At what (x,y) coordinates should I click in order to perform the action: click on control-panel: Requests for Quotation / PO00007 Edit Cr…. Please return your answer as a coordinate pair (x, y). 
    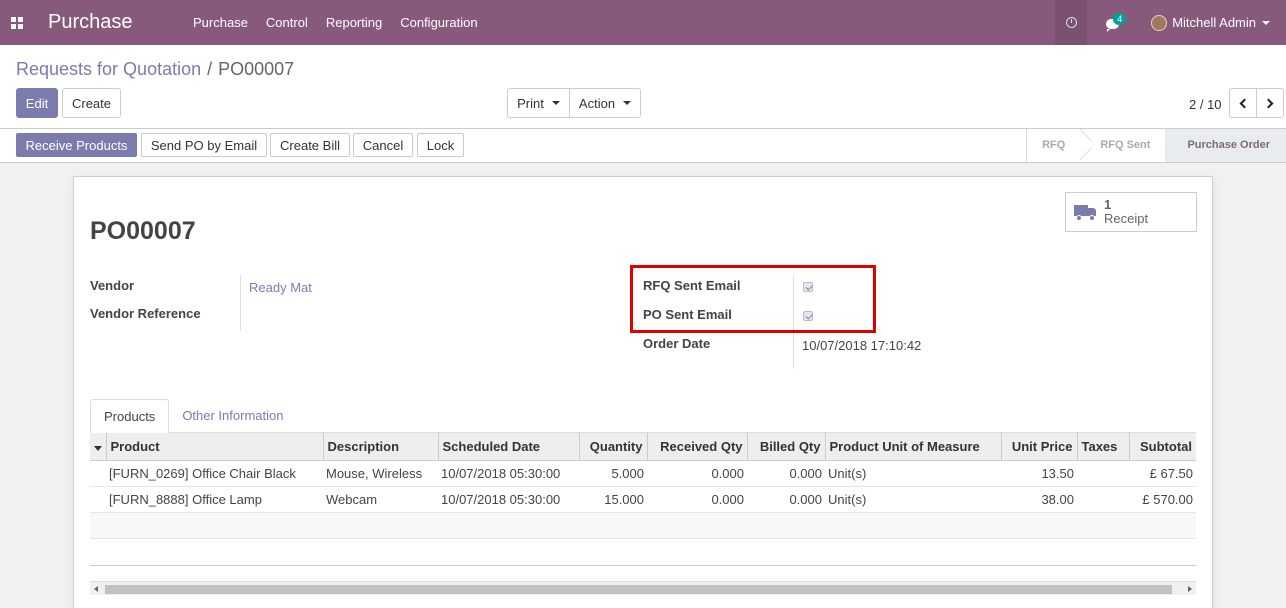
    Looking at the image, I should click on (643, 87).